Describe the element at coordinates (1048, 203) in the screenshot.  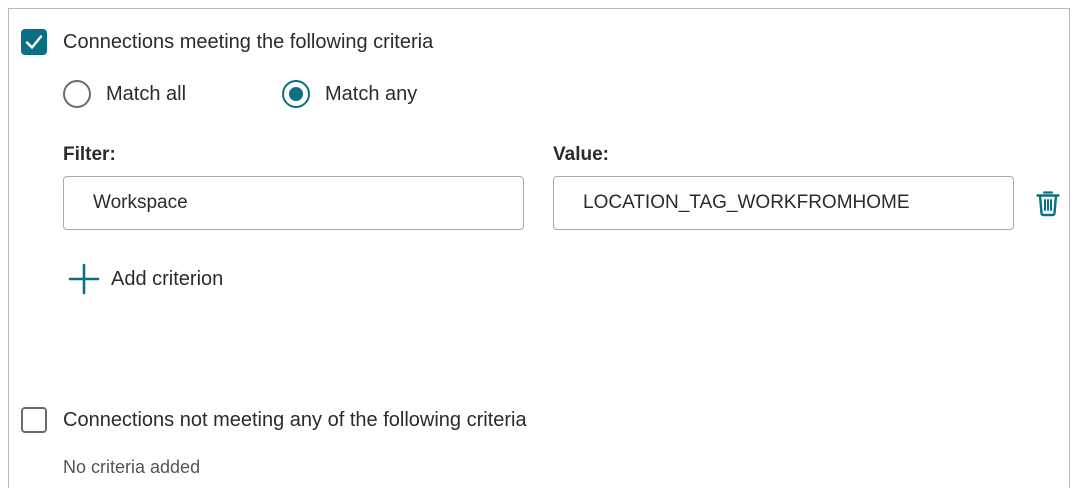
I see `trash-icon` at that location.